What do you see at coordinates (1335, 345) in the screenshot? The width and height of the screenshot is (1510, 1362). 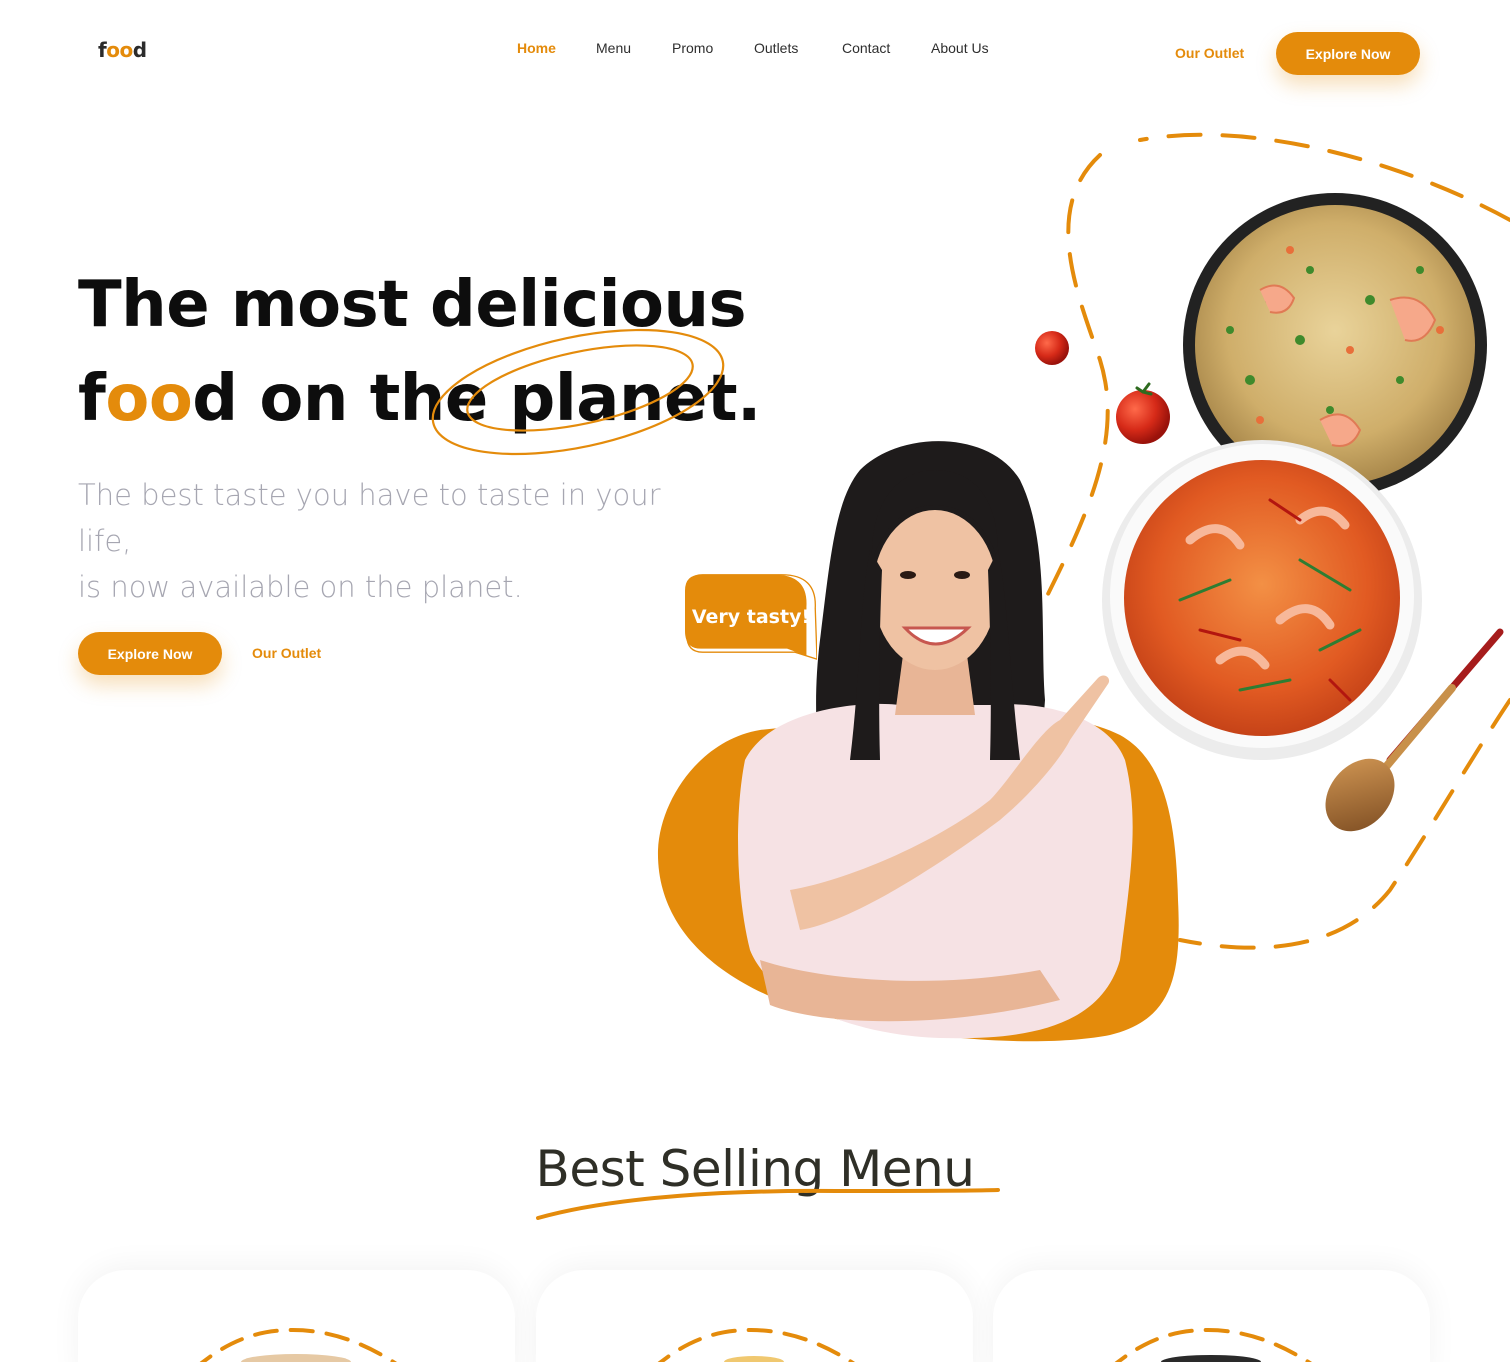 I see `fried-rice-bowl` at bounding box center [1335, 345].